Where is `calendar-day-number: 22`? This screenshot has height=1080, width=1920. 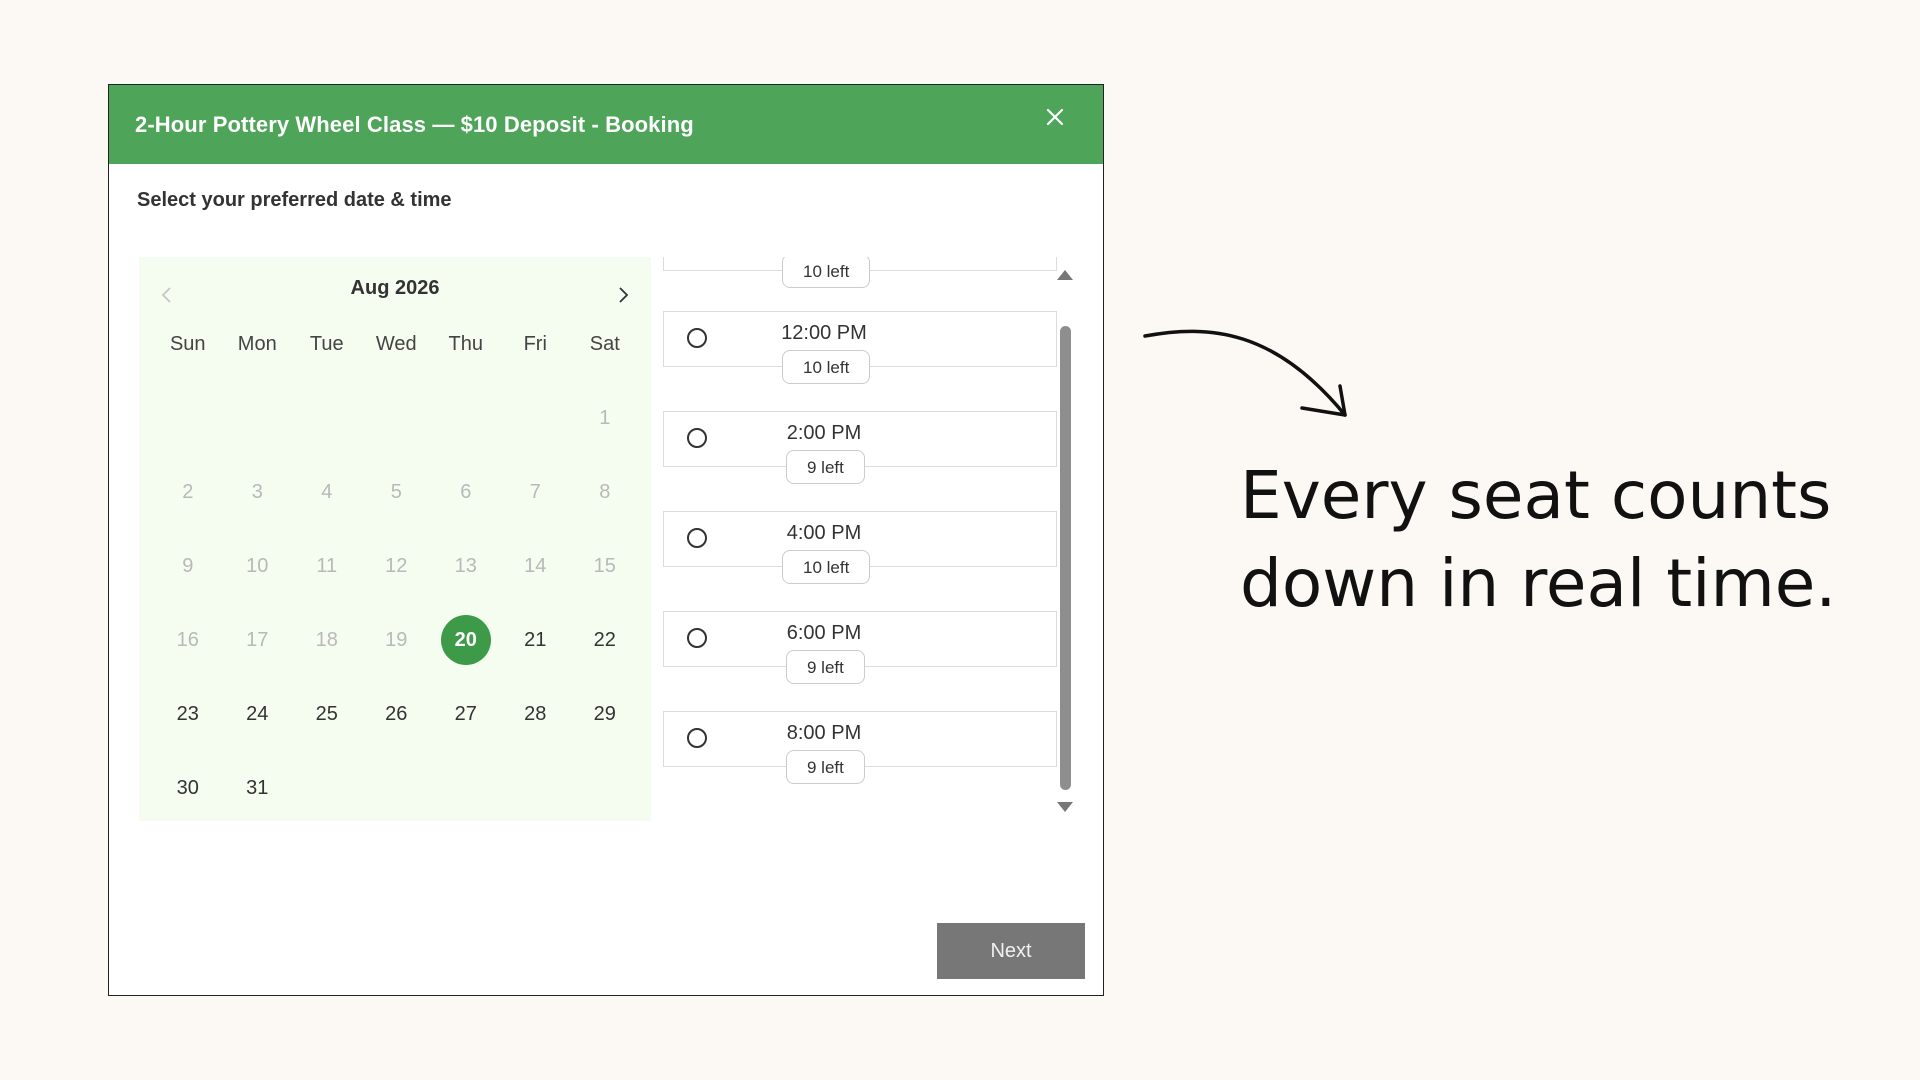
calendar-day-number: 22 is located at coordinates (604, 639).